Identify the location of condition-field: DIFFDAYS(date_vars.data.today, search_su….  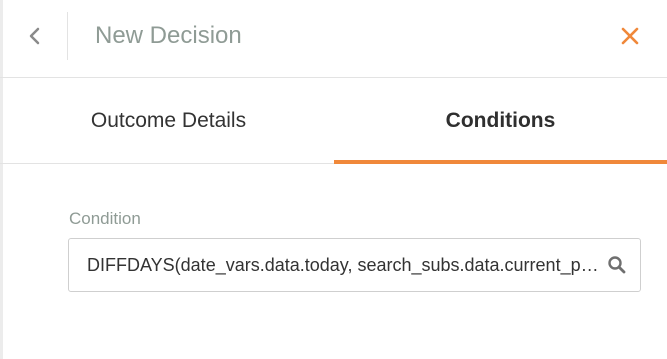
(354, 265).